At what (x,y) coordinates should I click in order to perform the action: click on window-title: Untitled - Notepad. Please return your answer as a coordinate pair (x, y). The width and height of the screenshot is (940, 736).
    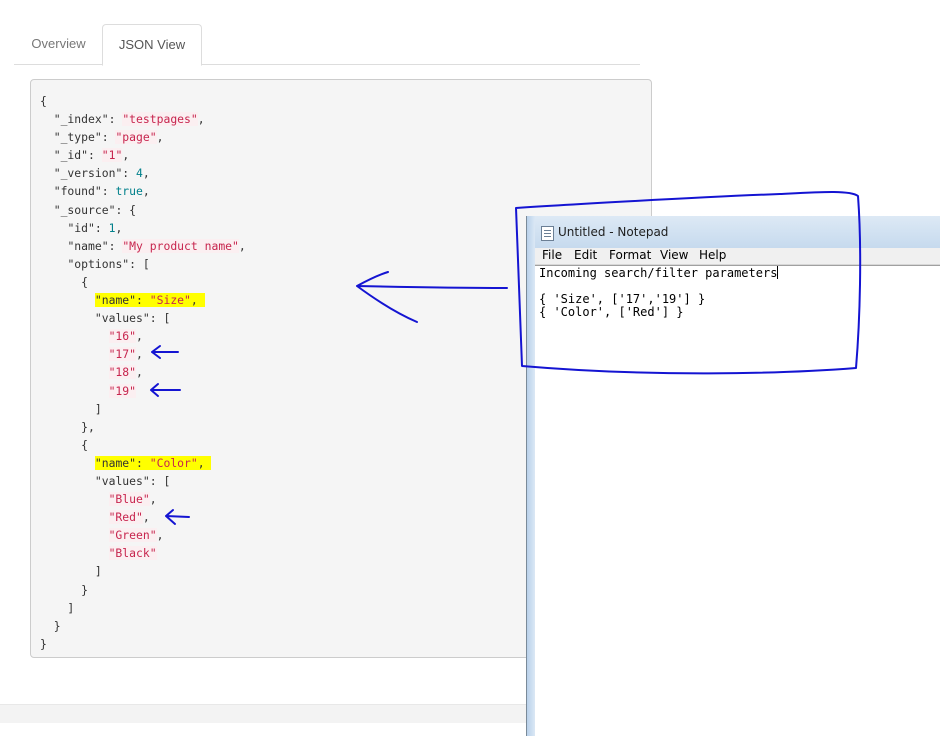
    Looking at the image, I should click on (613, 232).